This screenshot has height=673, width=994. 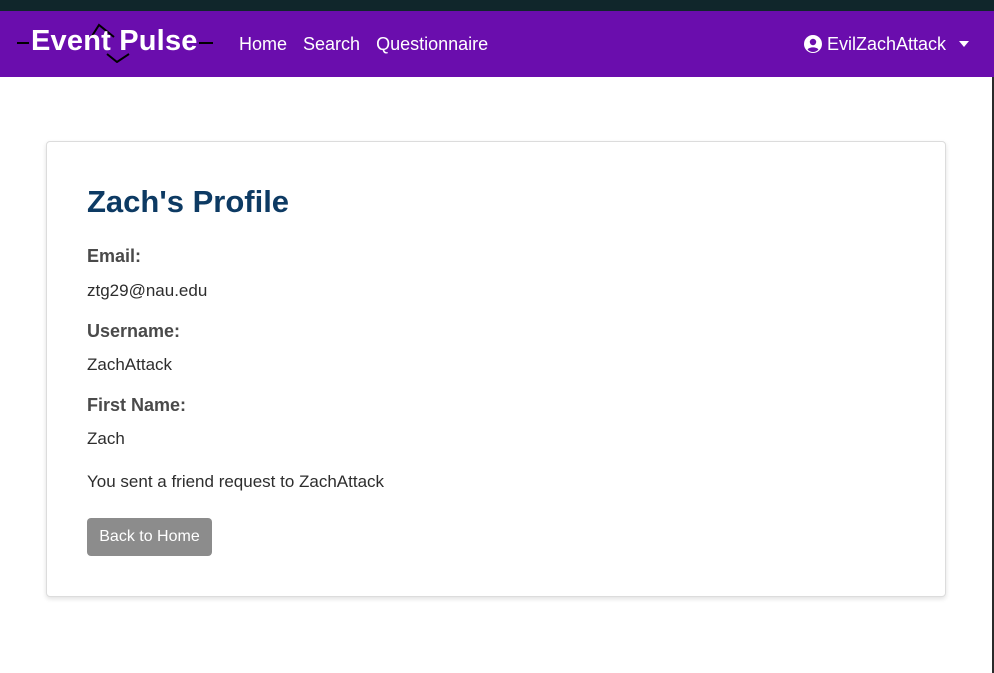 What do you see at coordinates (236, 481) in the screenshot?
I see `friend-request-status: You sent a friend request to ZachAttack` at bounding box center [236, 481].